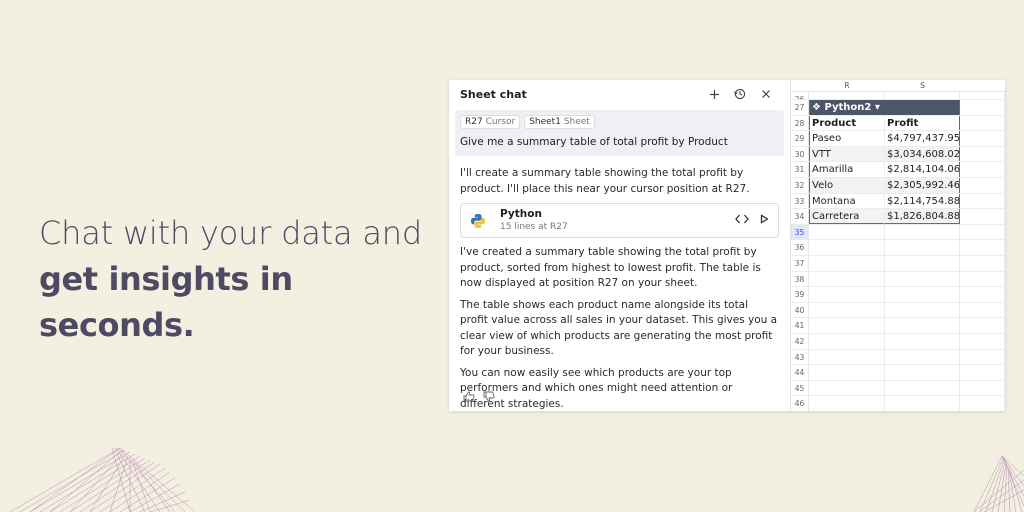  I want to click on row-number: 36, so click(800, 247).